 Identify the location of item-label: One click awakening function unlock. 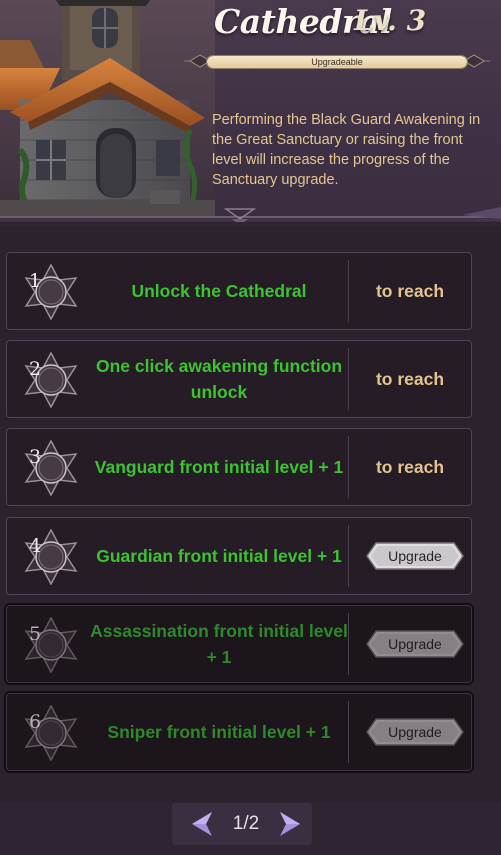
(219, 379).